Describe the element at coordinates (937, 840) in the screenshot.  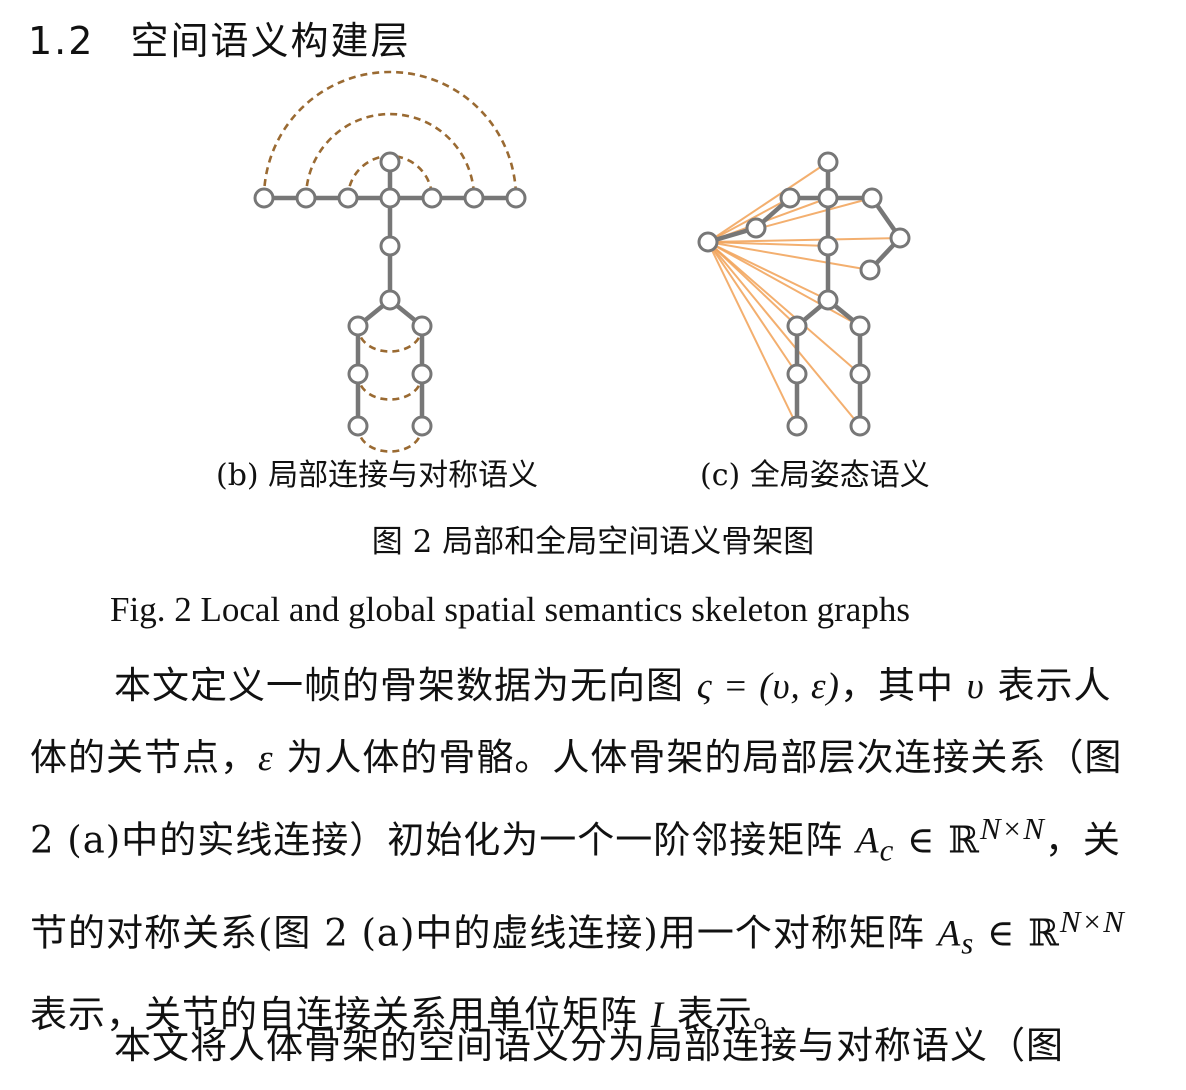
I see `matrix-ac-space: ∈ ℝ` at that location.